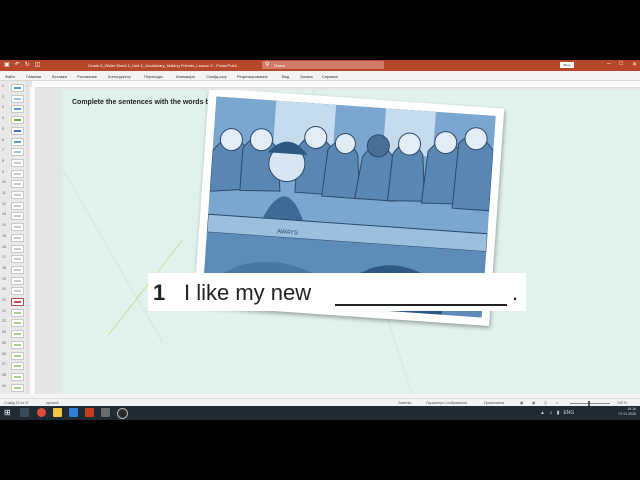  I want to click on tab-help: Справка, so click(330, 76).